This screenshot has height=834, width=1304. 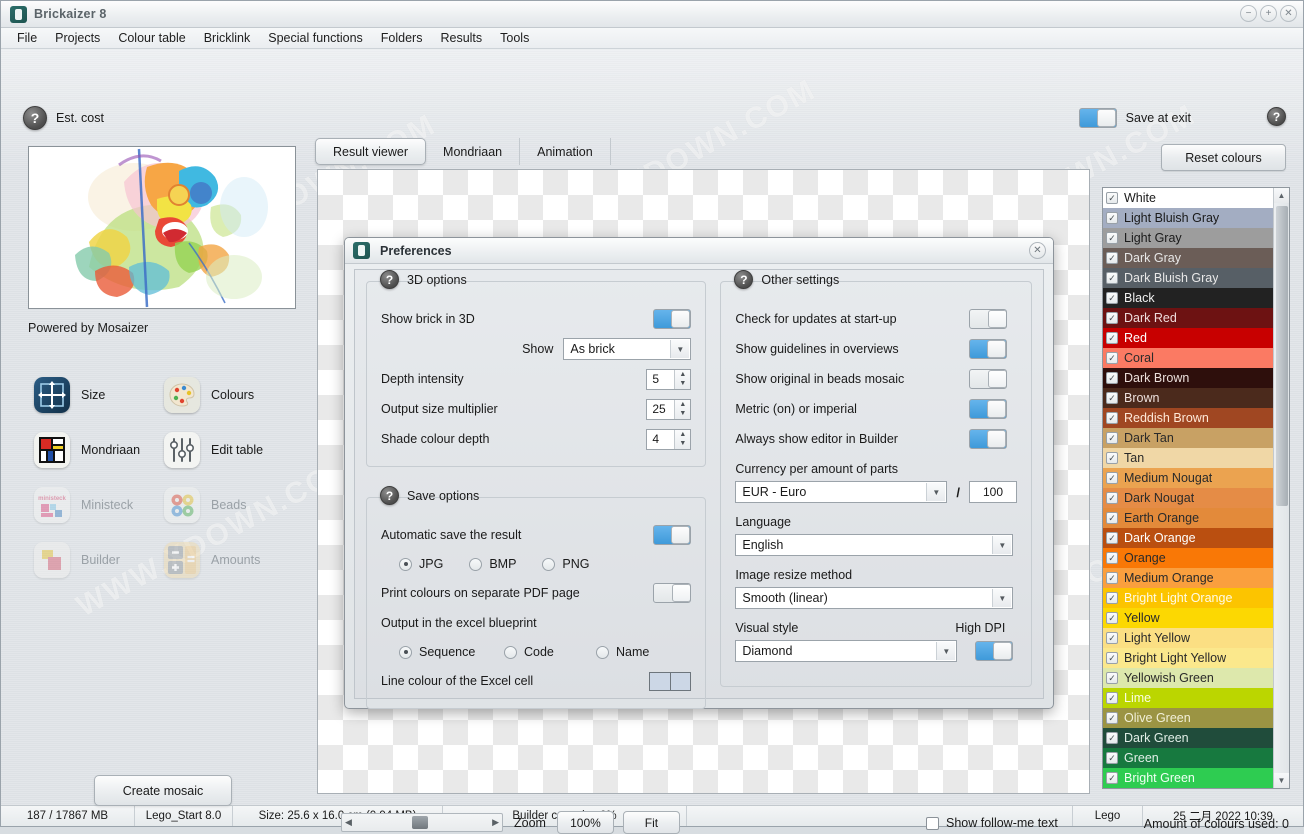 What do you see at coordinates (1188, 258) in the screenshot?
I see `colour-row: ✓ Dark Gray` at bounding box center [1188, 258].